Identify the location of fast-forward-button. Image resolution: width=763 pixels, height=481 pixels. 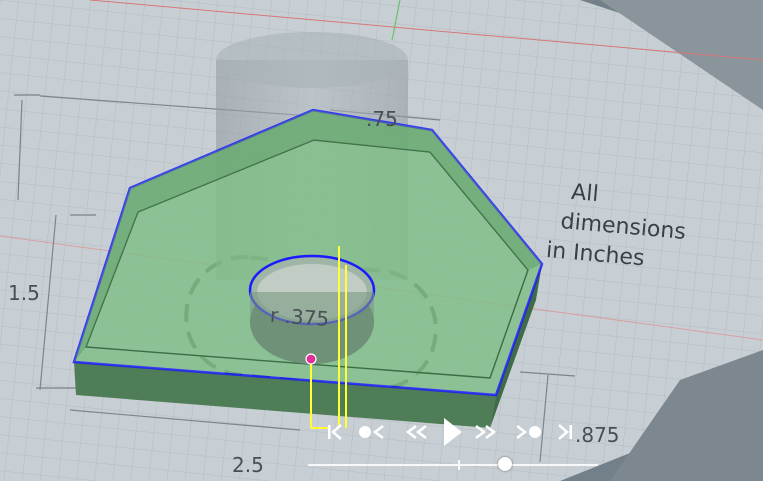
(485, 432).